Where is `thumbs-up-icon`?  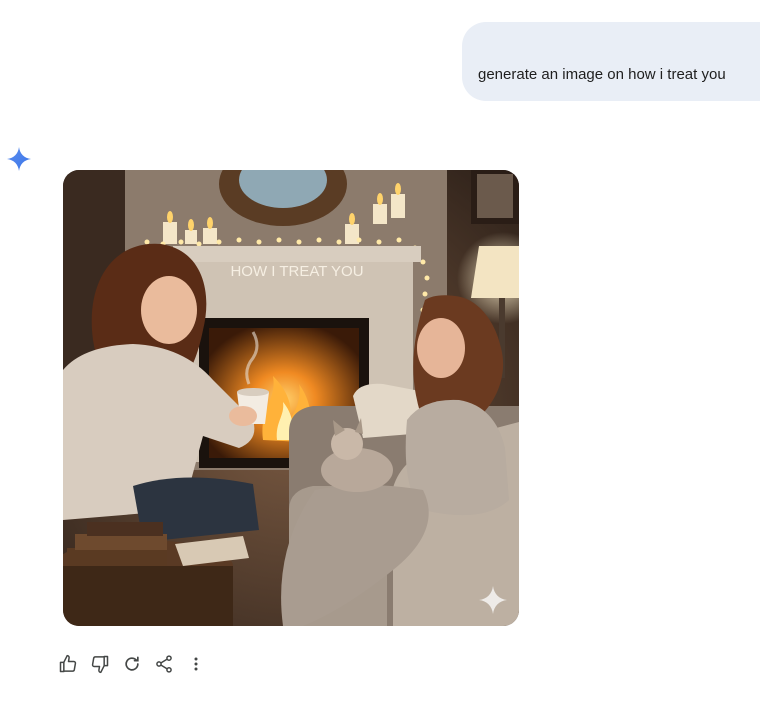
thumbs-up-icon is located at coordinates (68, 666).